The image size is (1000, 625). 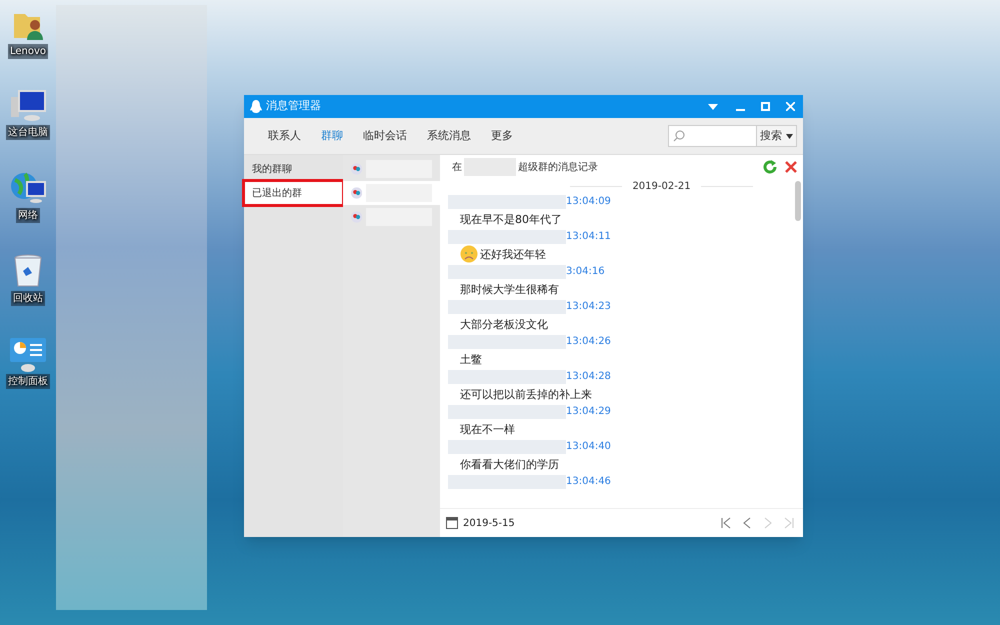 I want to click on desktop-icon-label: 网络, so click(x=28, y=215).